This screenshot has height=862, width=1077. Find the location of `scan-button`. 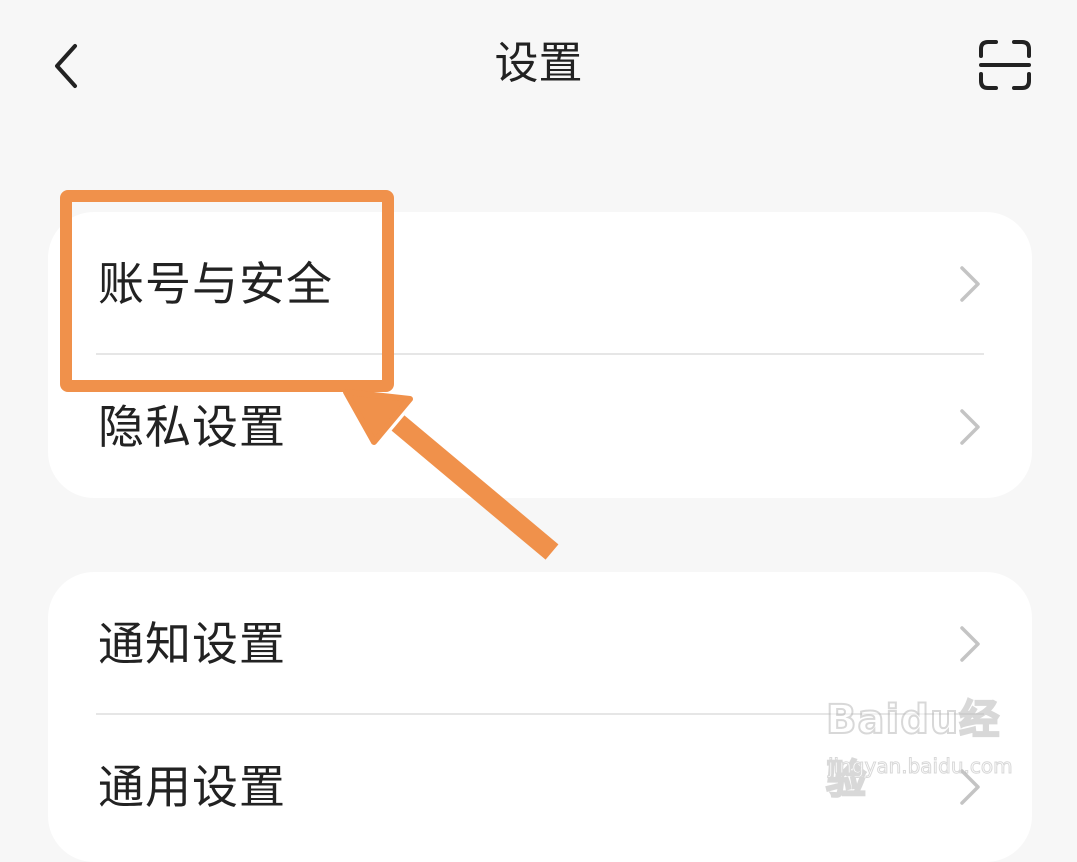

scan-button is located at coordinates (1005, 65).